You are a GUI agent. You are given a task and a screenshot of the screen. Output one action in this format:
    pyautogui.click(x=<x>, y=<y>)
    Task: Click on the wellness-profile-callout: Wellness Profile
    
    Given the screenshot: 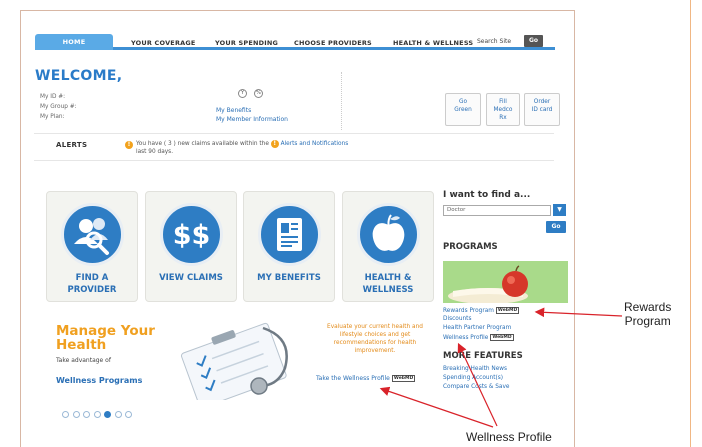 What is the action you would take?
    pyautogui.click(x=509, y=437)
    